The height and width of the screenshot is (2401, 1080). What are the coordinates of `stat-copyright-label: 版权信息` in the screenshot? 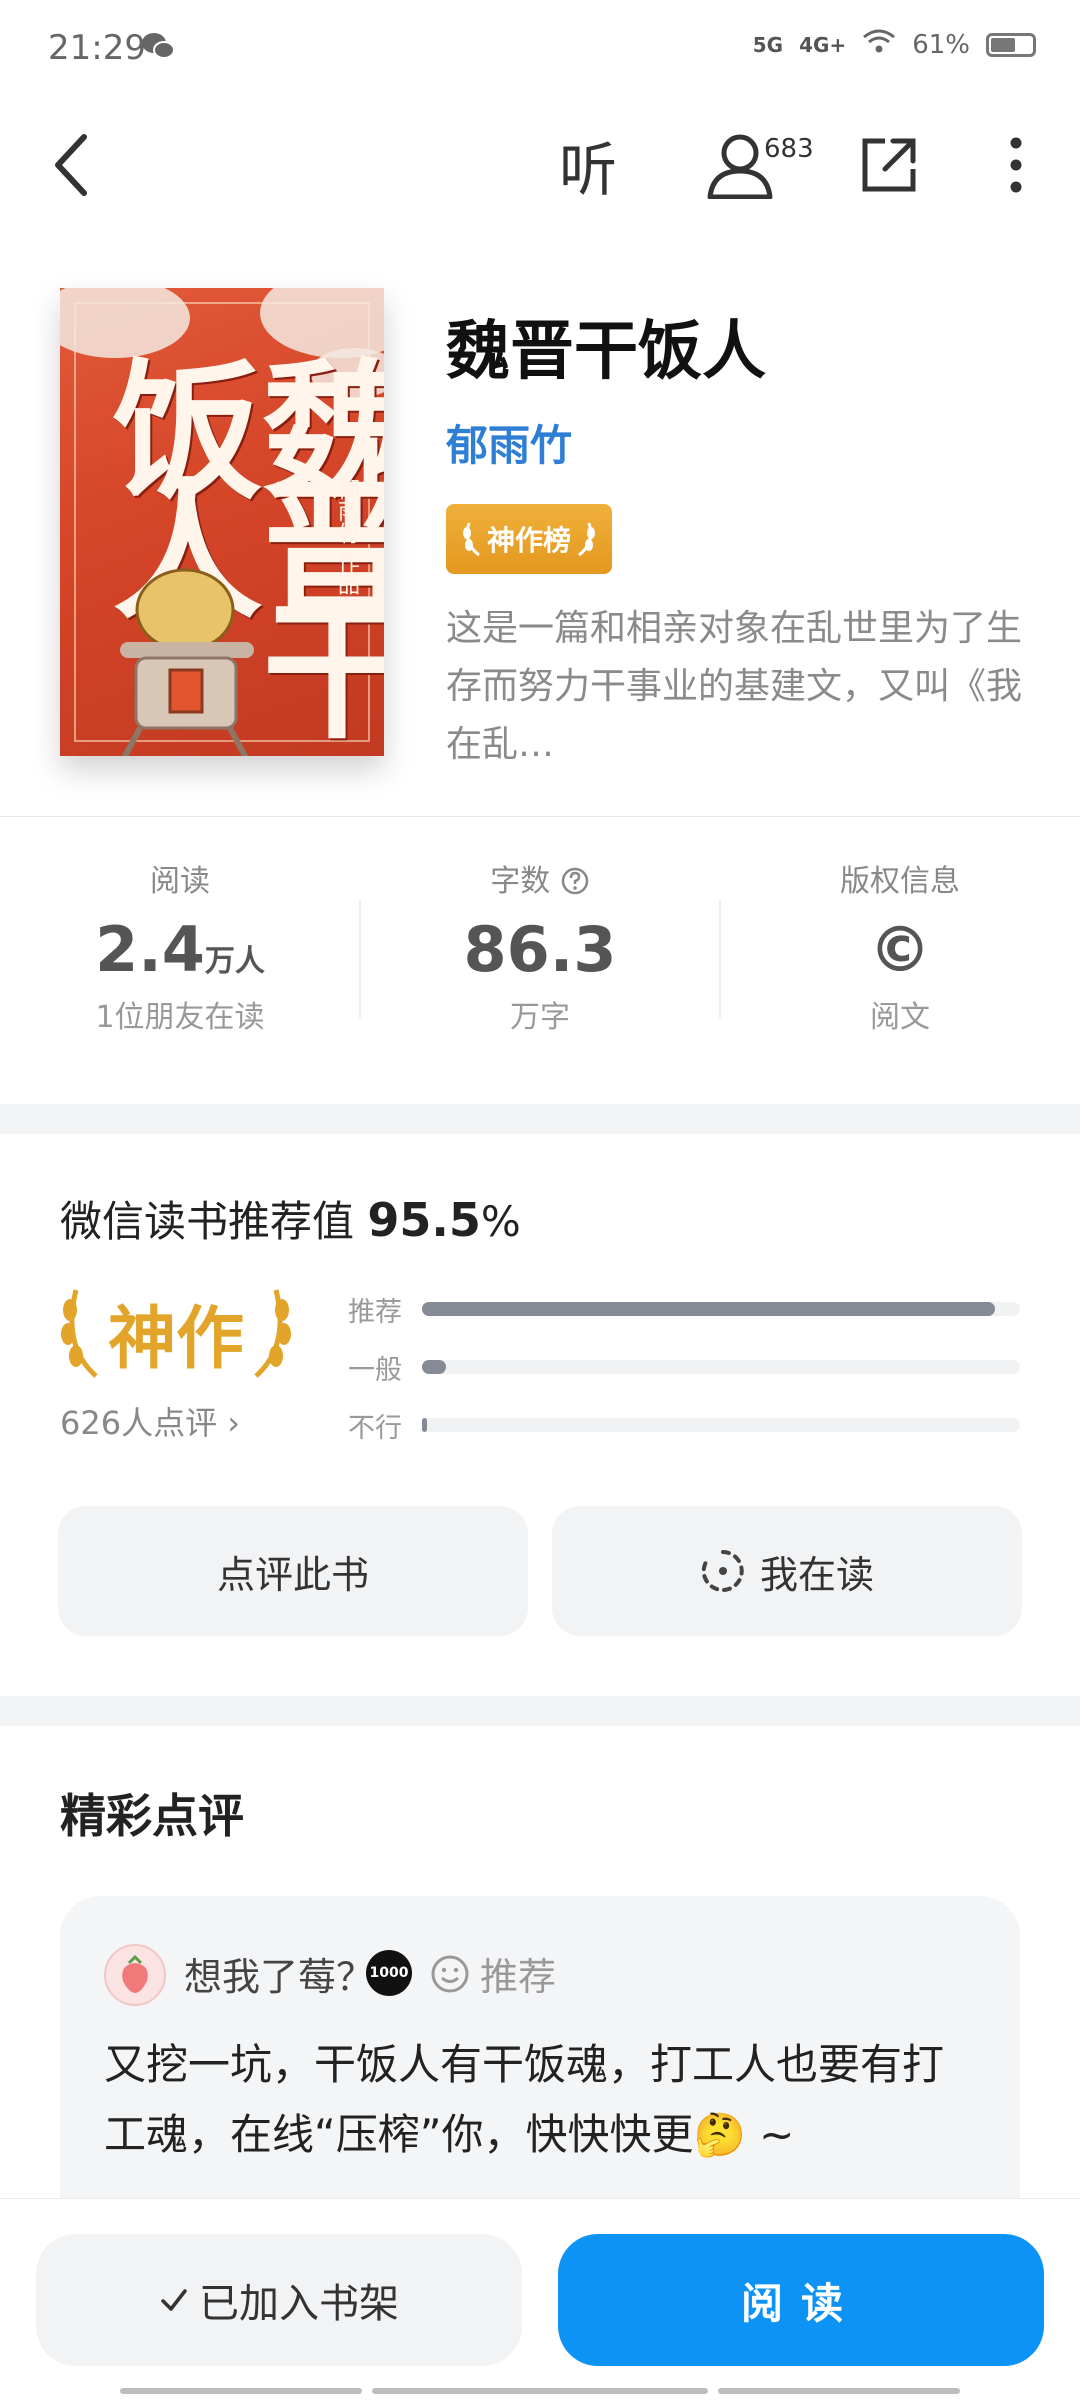 It's located at (900, 881).